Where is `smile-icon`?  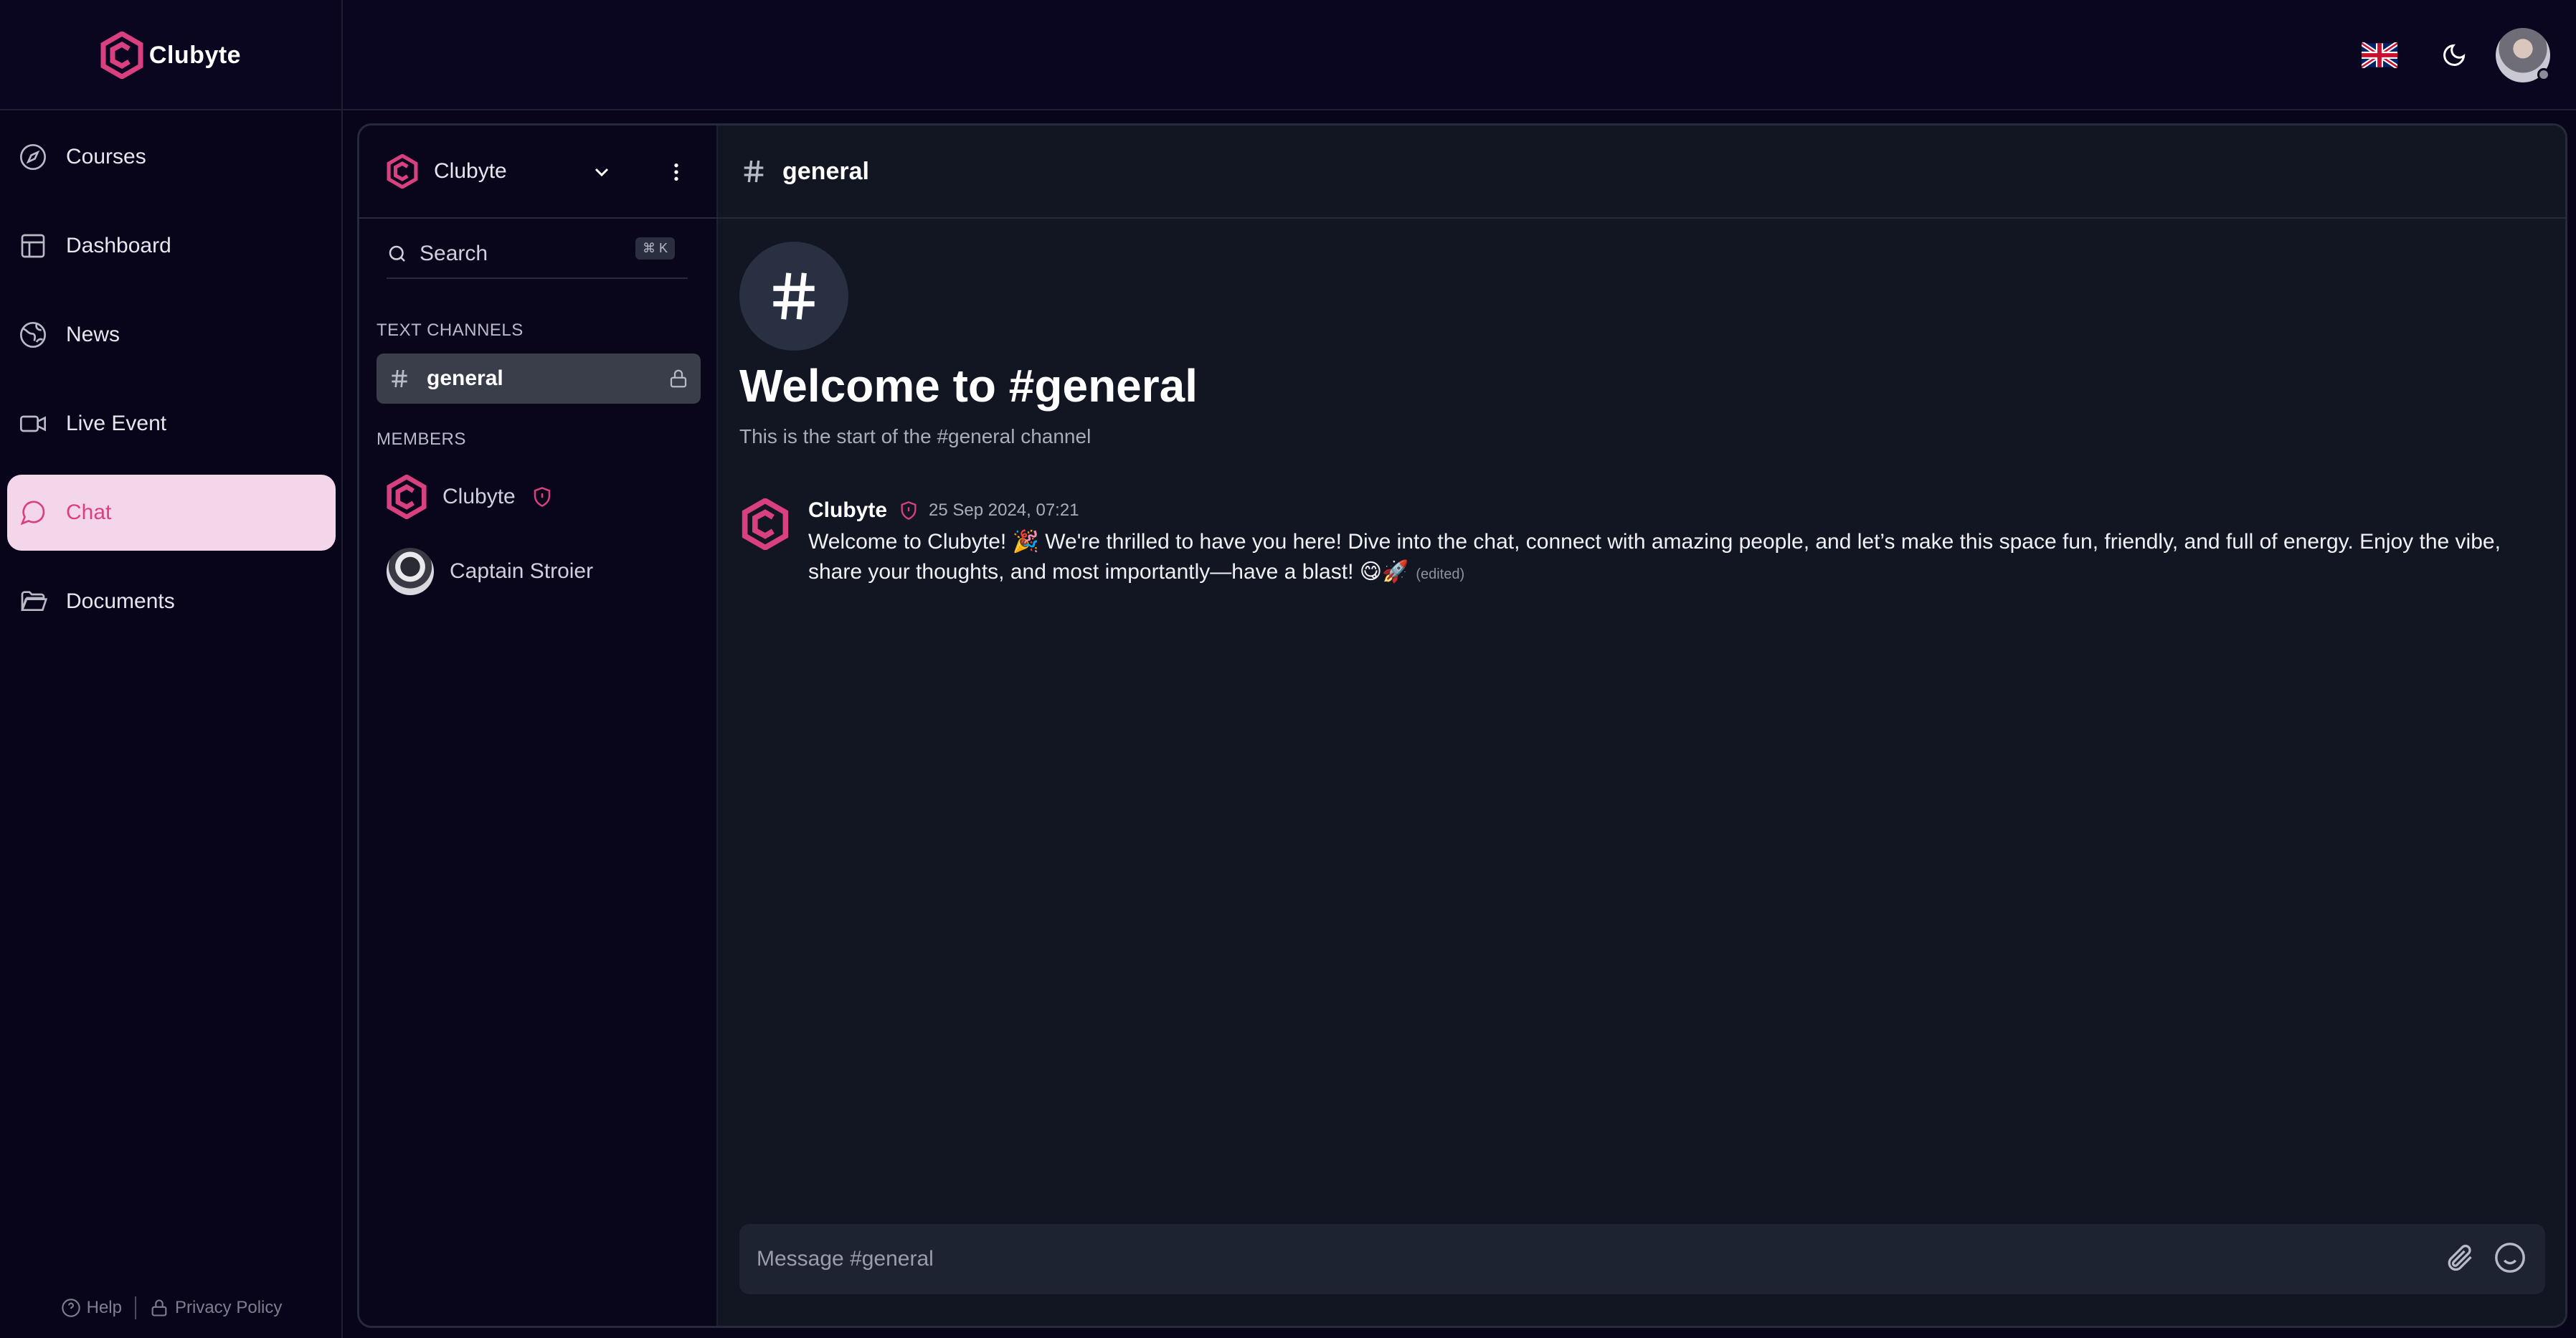 smile-icon is located at coordinates (2510, 1258).